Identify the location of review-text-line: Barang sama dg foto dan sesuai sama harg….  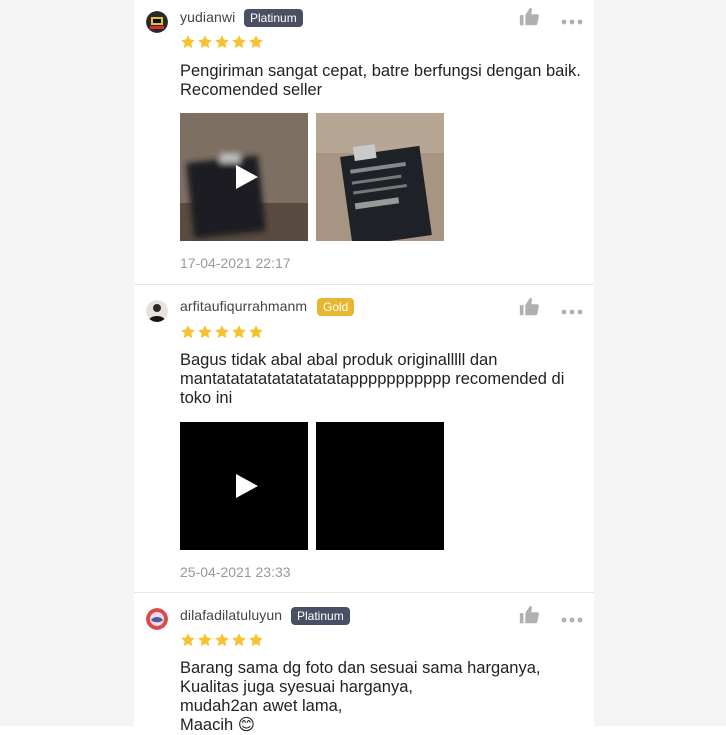
(360, 668).